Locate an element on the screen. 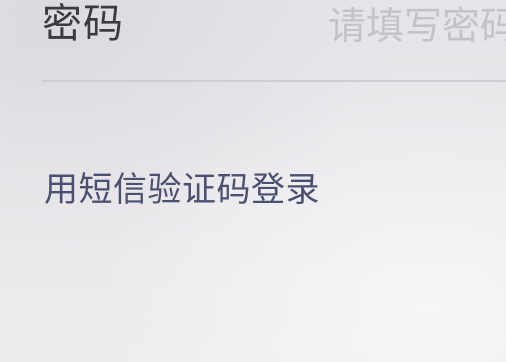  password-label: 密码 is located at coordinates (83, 24).